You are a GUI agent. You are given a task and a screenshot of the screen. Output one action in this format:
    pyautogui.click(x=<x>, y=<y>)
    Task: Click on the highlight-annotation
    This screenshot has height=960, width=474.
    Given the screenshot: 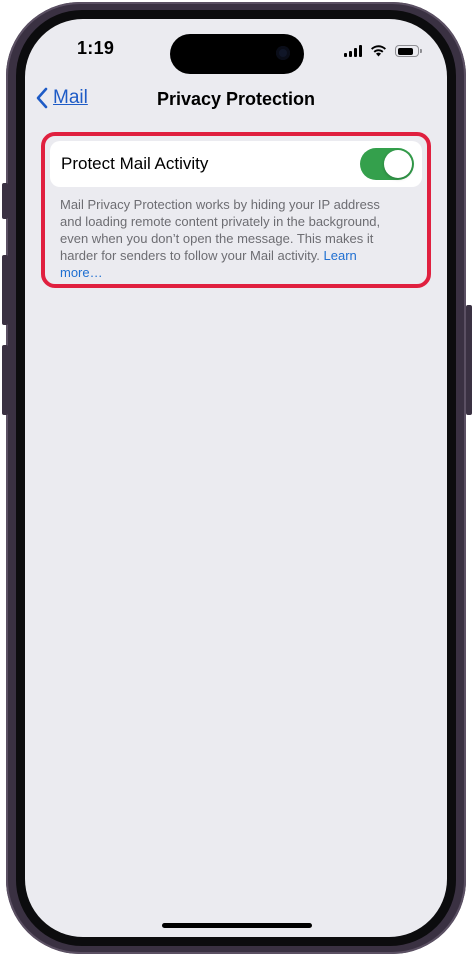 What is the action you would take?
    pyautogui.click(x=236, y=210)
    